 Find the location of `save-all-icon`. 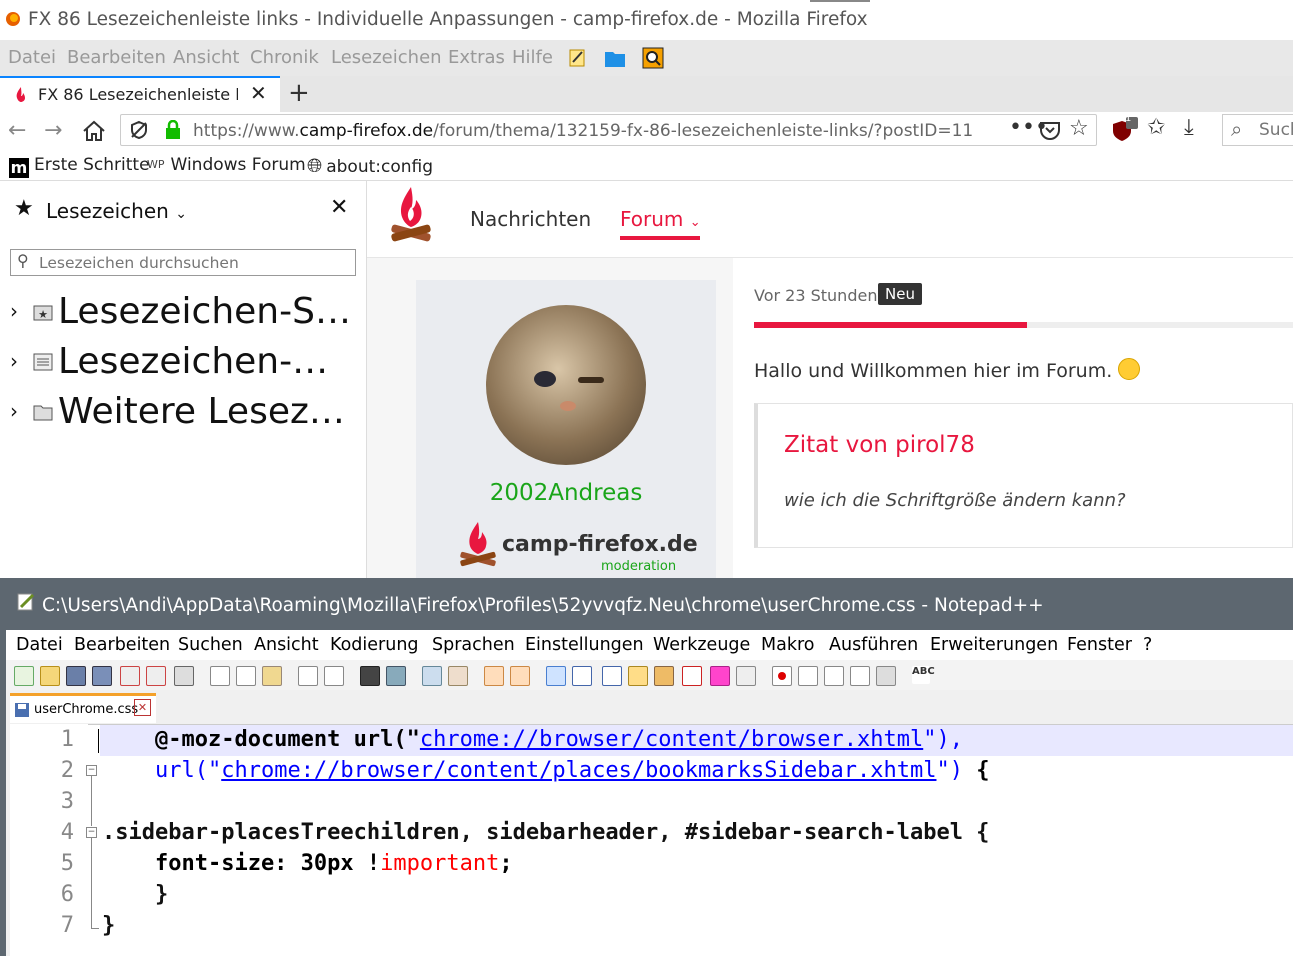

save-all-icon is located at coordinates (102, 676).